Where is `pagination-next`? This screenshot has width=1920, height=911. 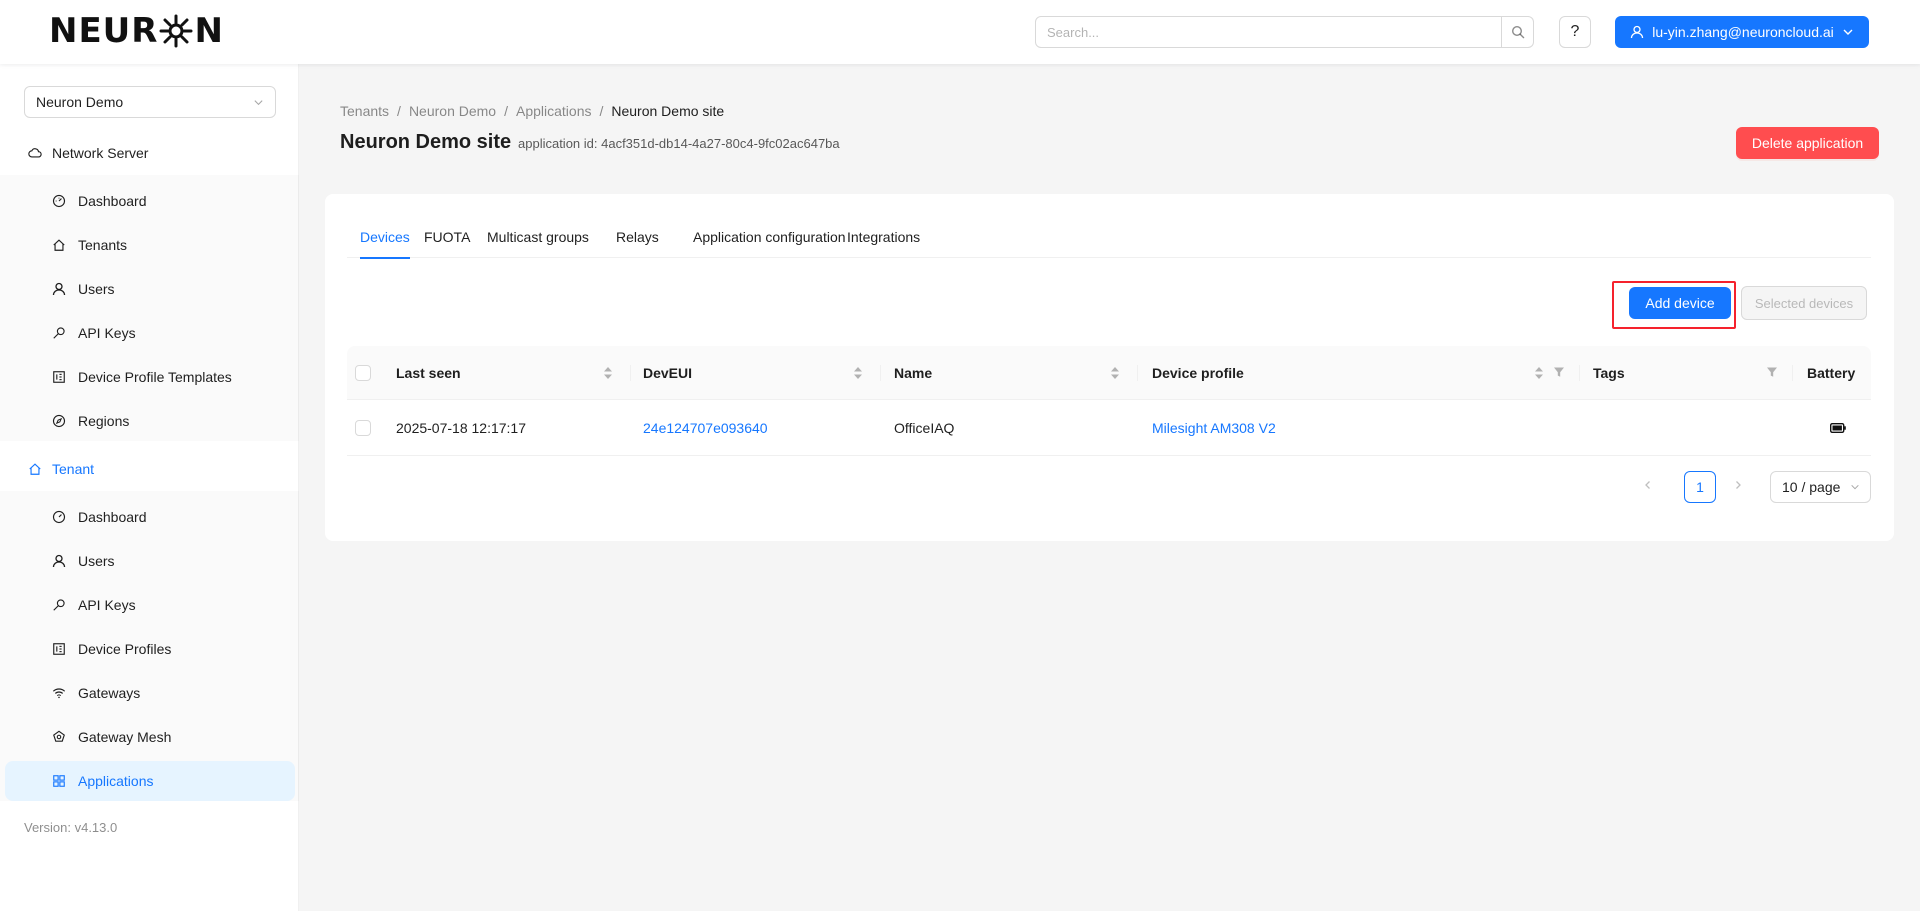
pagination-next is located at coordinates (1738, 485).